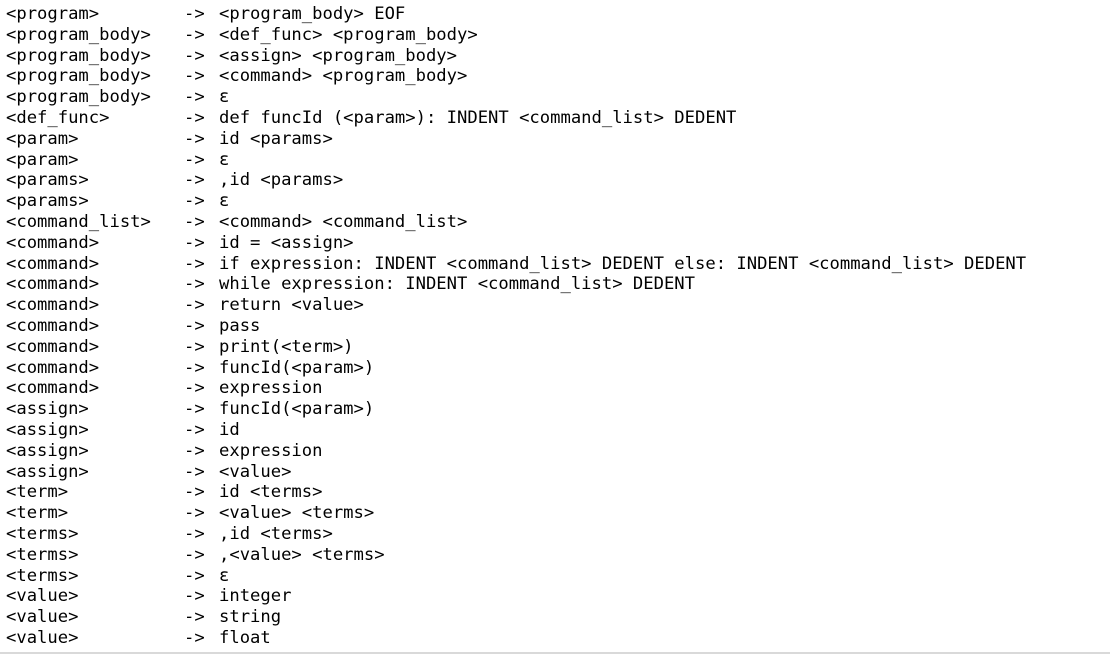 This screenshot has width=1110, height=654. Describe the element at coordinates (516, 430) in the screenshot. I see `grammar-rule: <assign> -> id` at that location.